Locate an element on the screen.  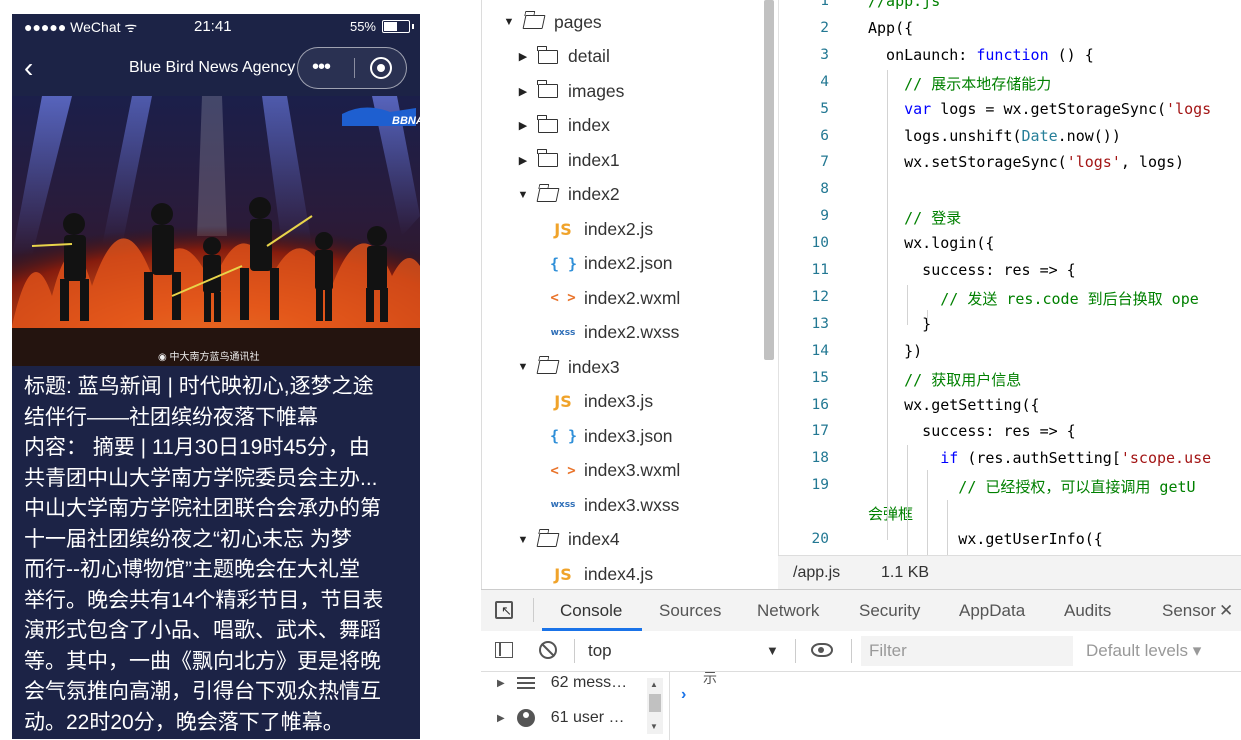
tree-folder: ▶ detail is located at coordinates (563, 57).